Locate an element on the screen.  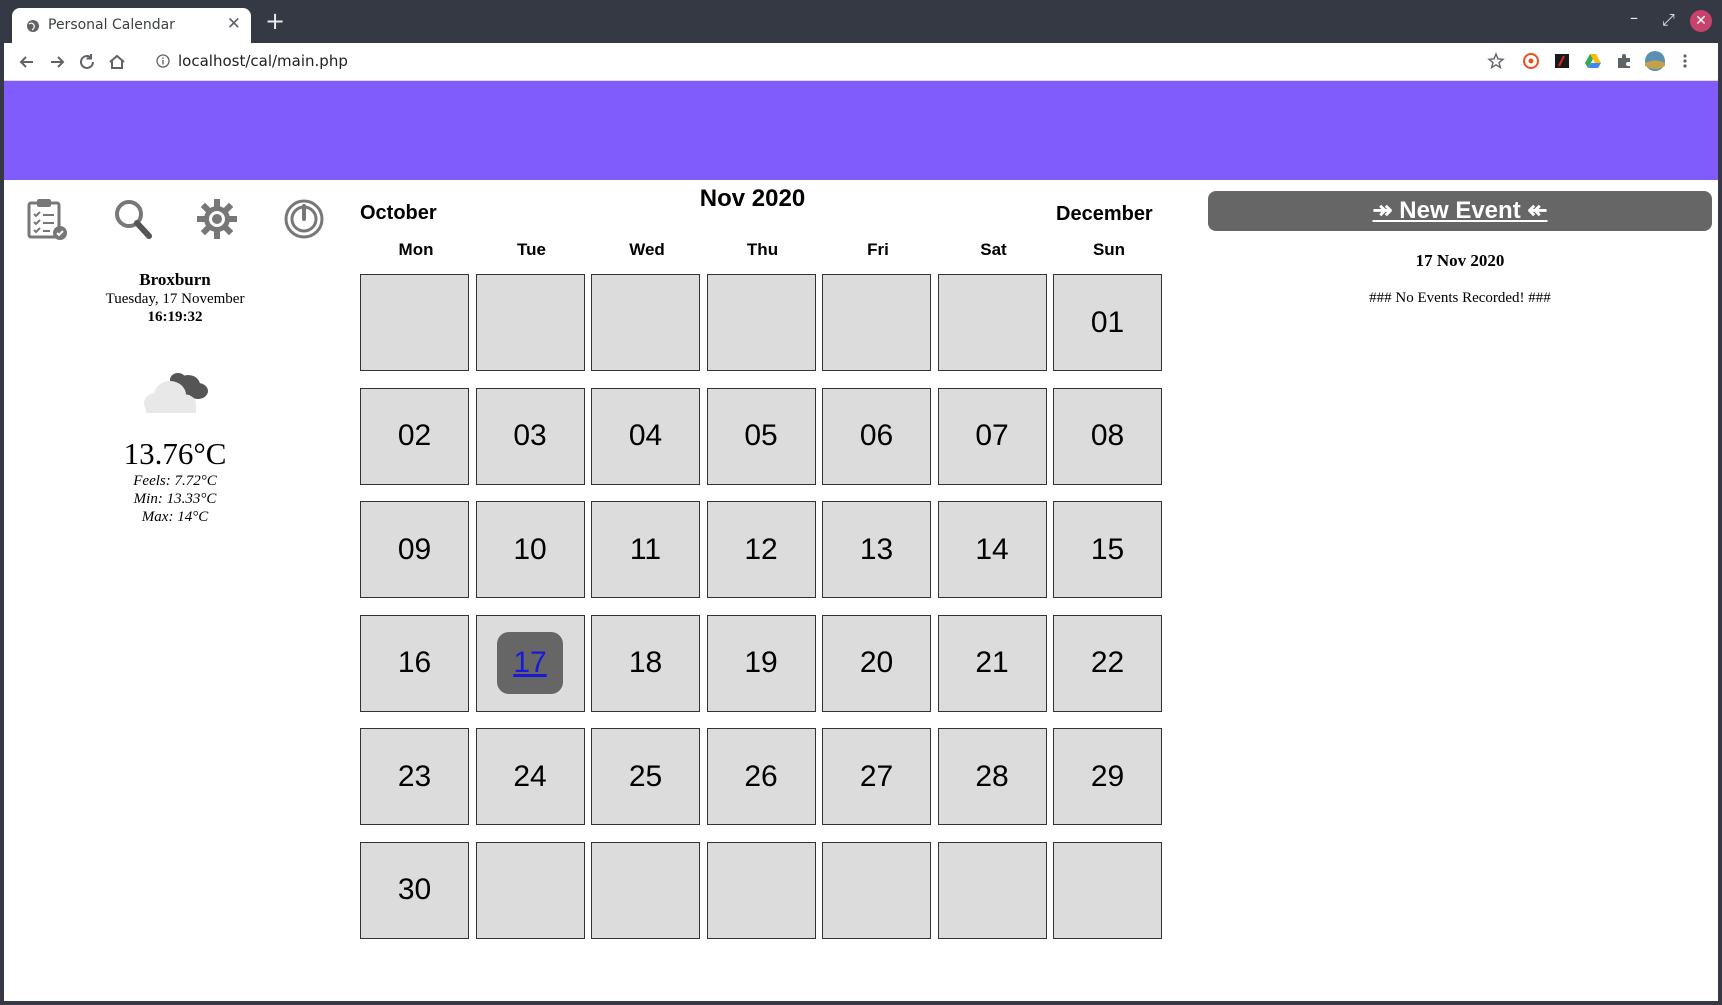
day-number: 29 is located at coordinates (1107, 777).